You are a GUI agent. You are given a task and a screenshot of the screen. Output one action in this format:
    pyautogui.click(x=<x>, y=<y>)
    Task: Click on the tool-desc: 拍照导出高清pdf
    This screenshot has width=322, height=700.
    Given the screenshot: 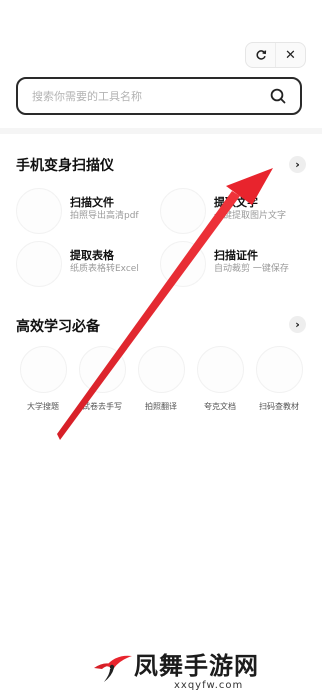 What is the action you would take?
    pyautogui.click(x=104, y=216)
    